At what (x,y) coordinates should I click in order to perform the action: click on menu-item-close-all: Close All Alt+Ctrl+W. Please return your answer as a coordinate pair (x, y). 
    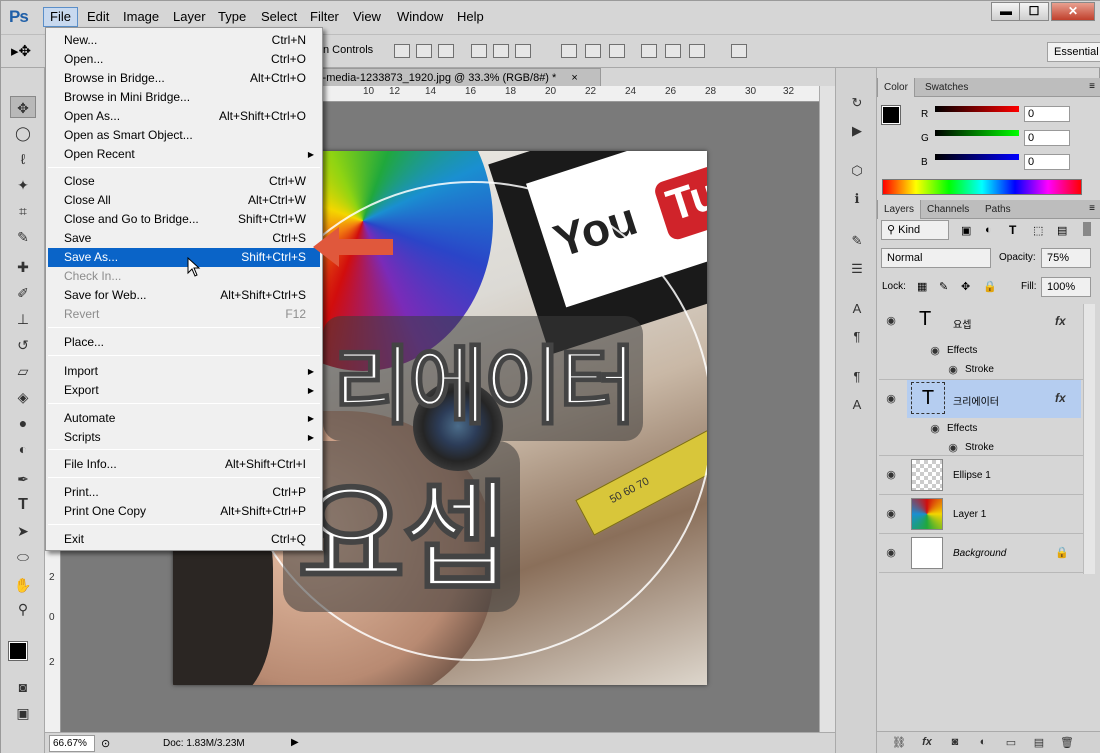
    Looking at the image, I should click on (184, 200).